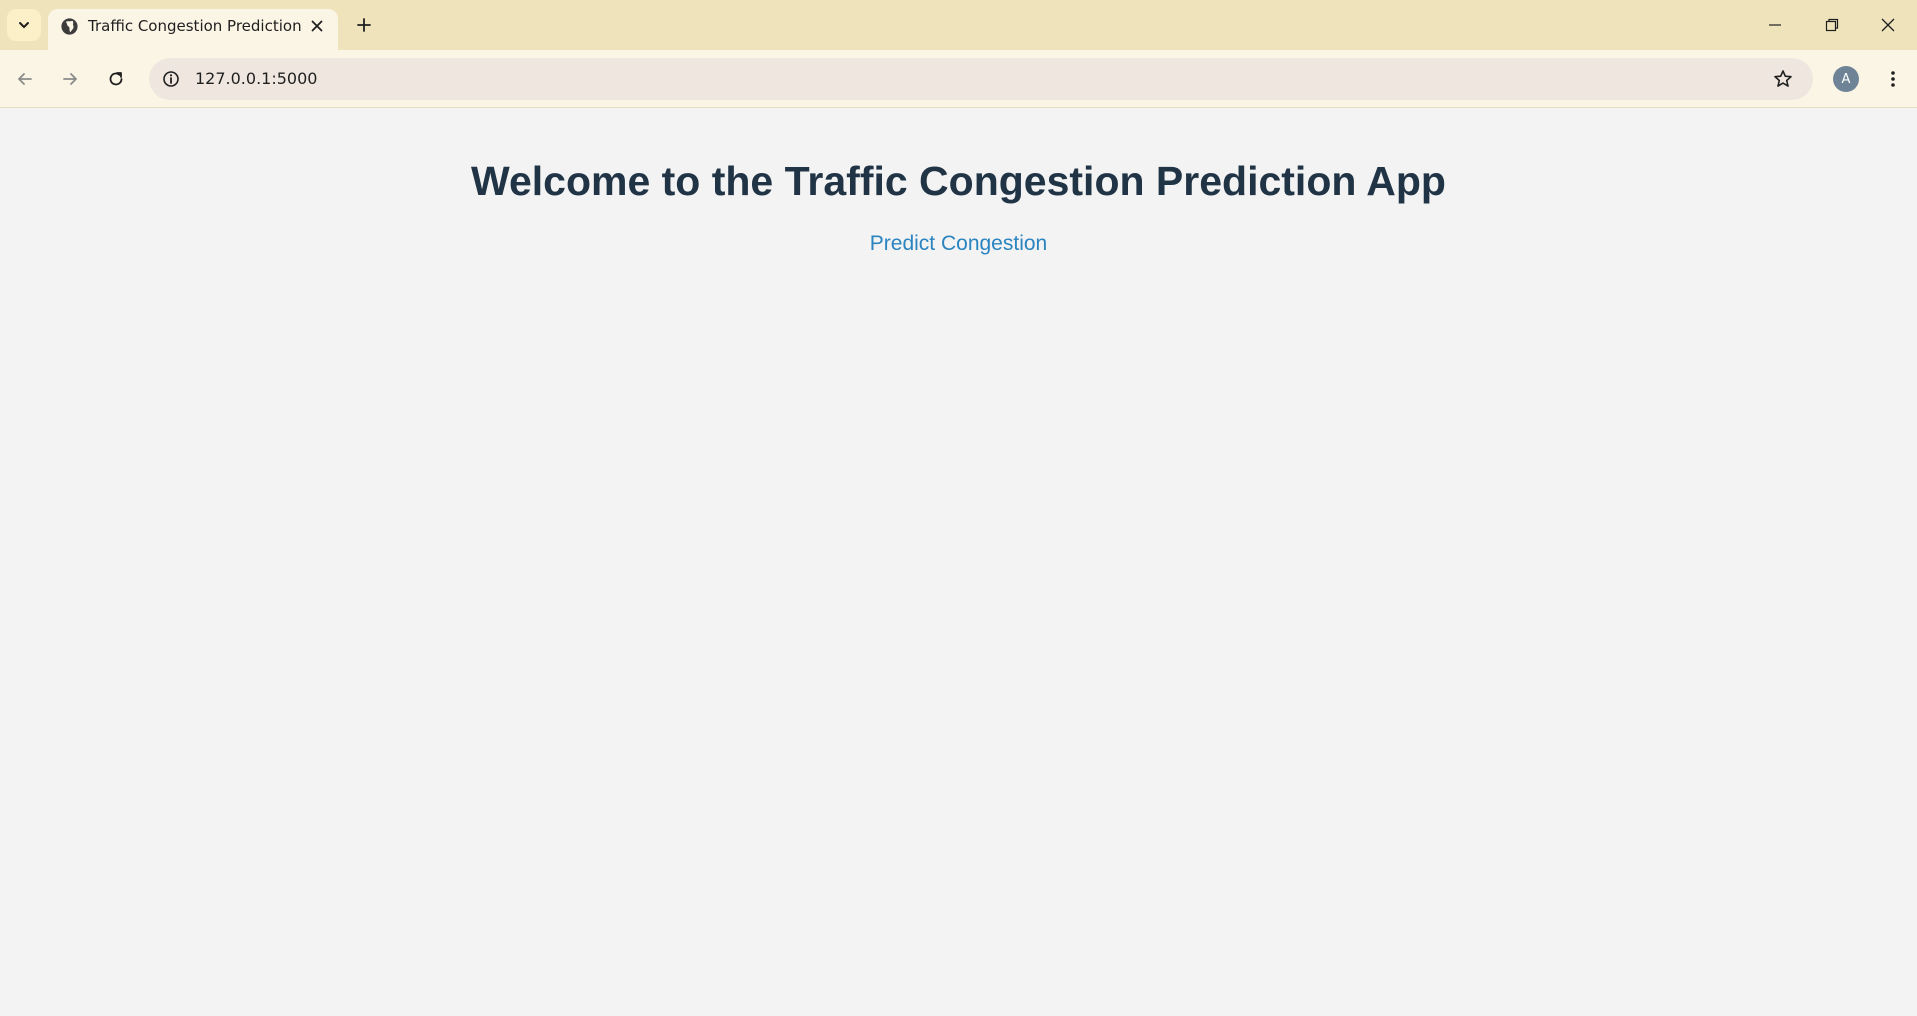 The image size is (1917, 1016). I want to click on arrow-right-icon, so click(70, 79).